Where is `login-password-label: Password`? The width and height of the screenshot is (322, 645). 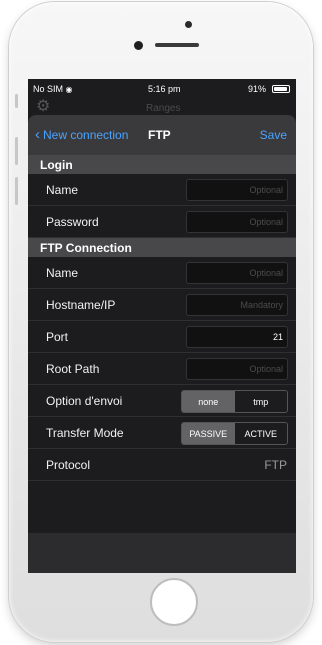 login-password-label: Password is located at coordinates (72, 222).